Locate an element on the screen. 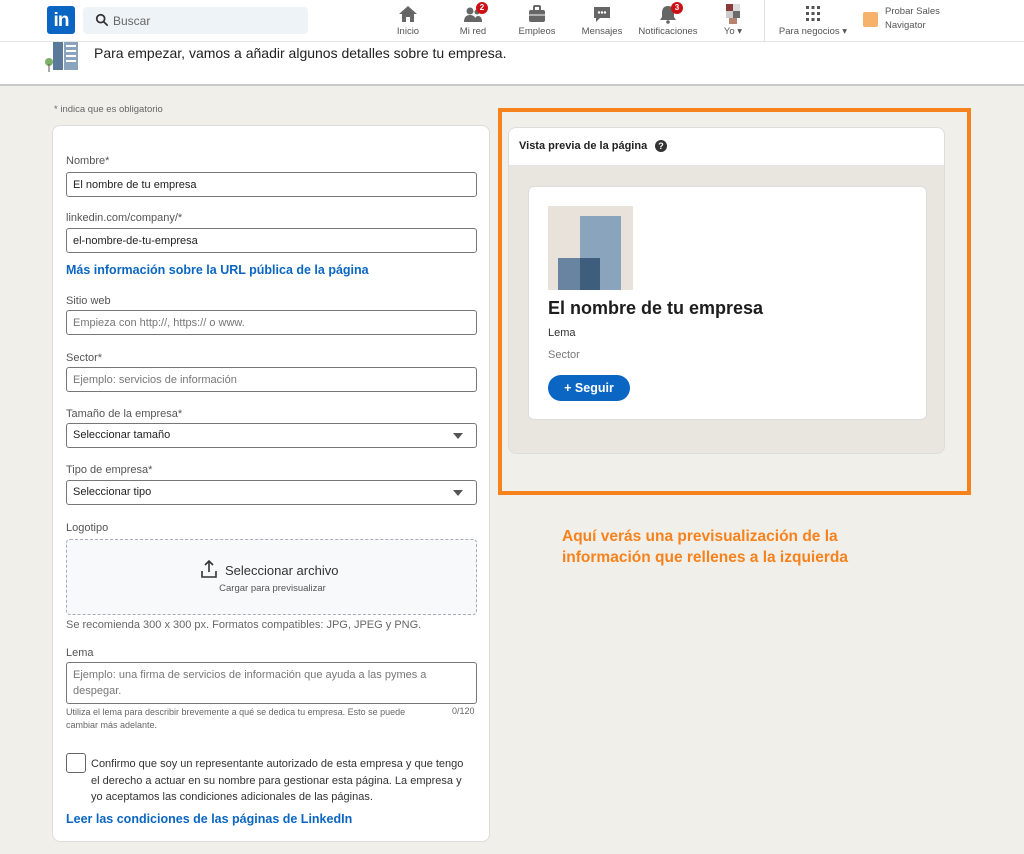 The height and width of the screenshot is (854, 1024). logo-label: Logotipo is located at coordinates (87, 528).